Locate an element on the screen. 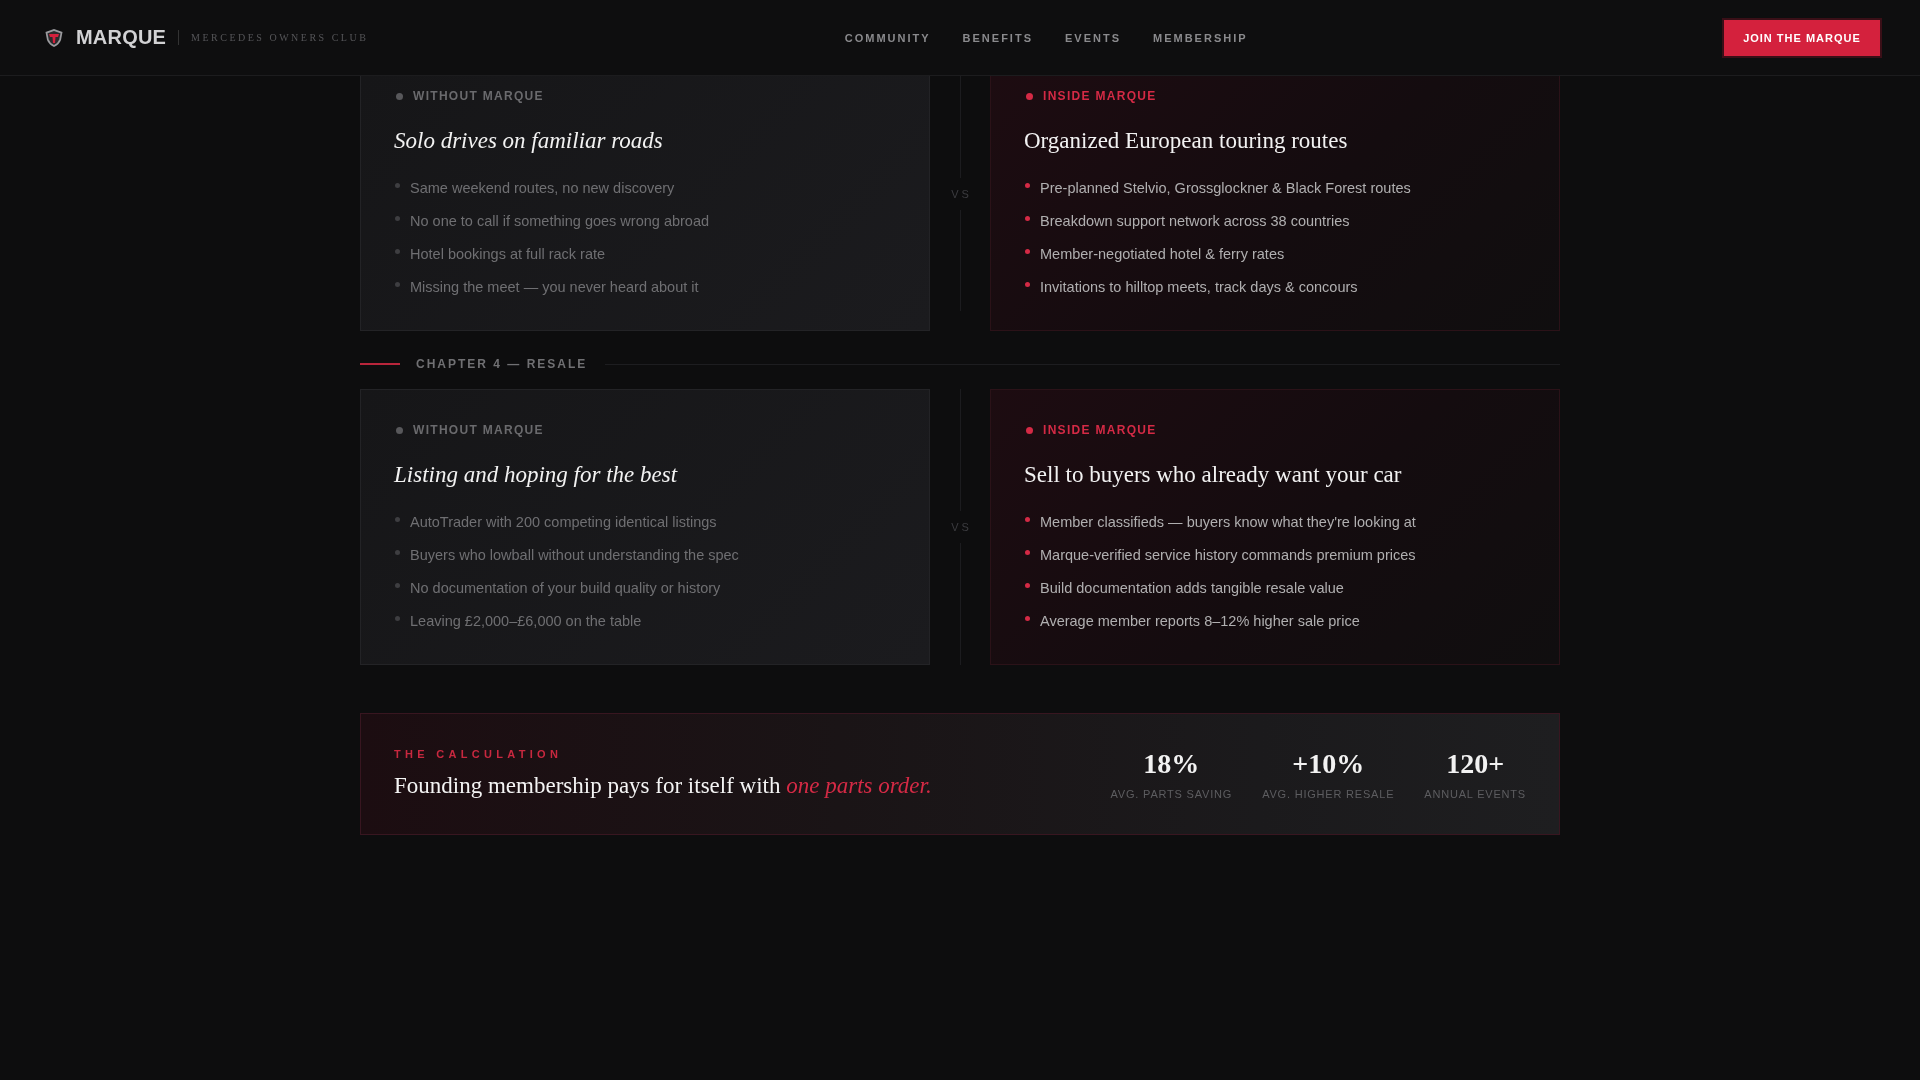 The image size is (1920, 1080). nav-link: EVENTS is located at coordinates (1093, 37).